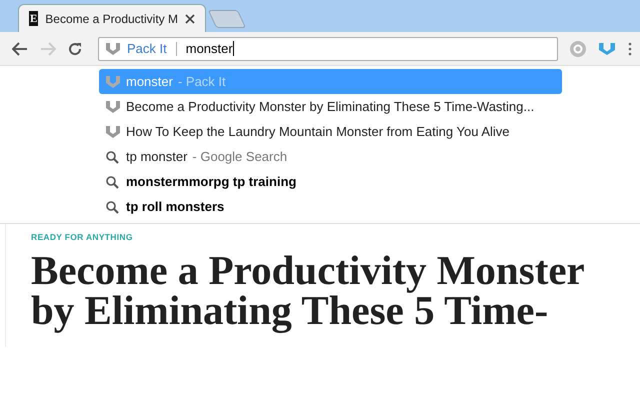 This screenshot has height=400, width=640. Describe the element at coordinates (318, 131) in the screenshot. I see `suggestion-text: How To Keep the Laundry Mountain Monster from Eating You Alive` at that location.